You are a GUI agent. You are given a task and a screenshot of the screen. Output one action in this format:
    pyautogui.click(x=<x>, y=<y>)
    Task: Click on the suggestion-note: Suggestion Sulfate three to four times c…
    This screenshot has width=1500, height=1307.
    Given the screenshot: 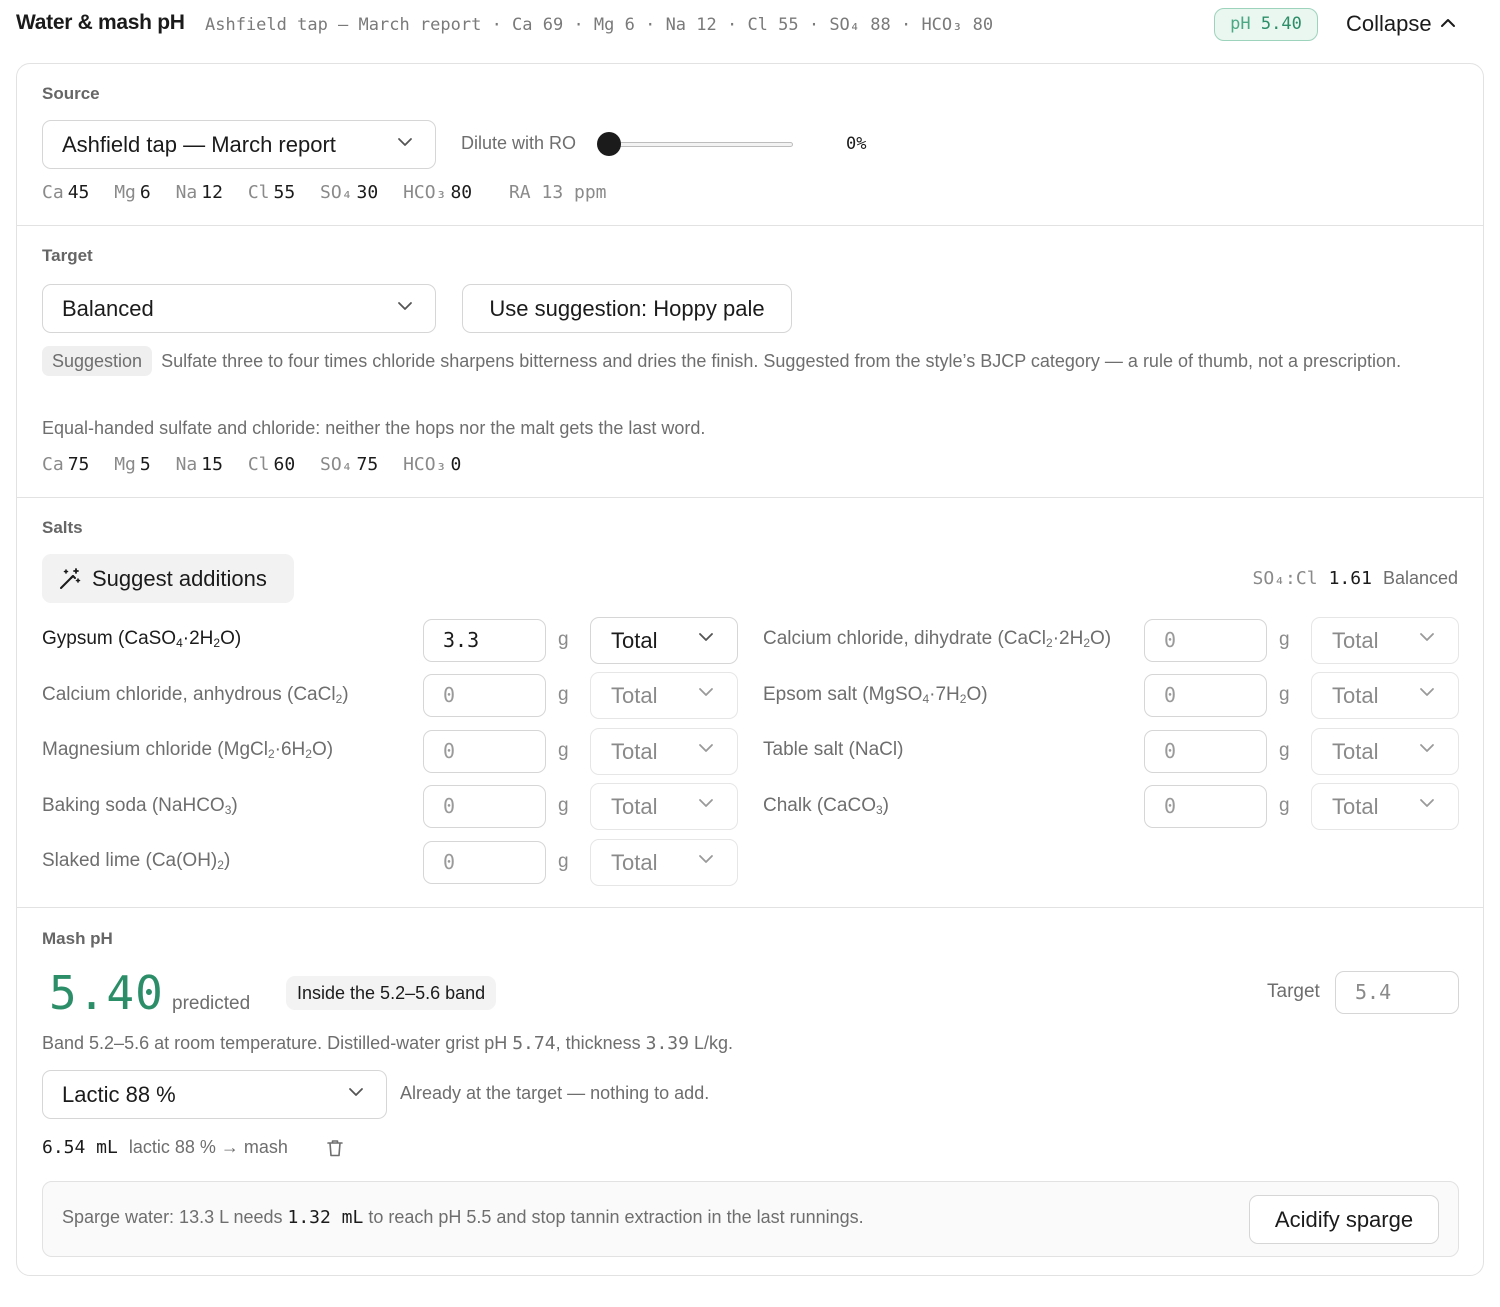 What is the action you would take?
    pyautogui.click(x=744, y=361)
    